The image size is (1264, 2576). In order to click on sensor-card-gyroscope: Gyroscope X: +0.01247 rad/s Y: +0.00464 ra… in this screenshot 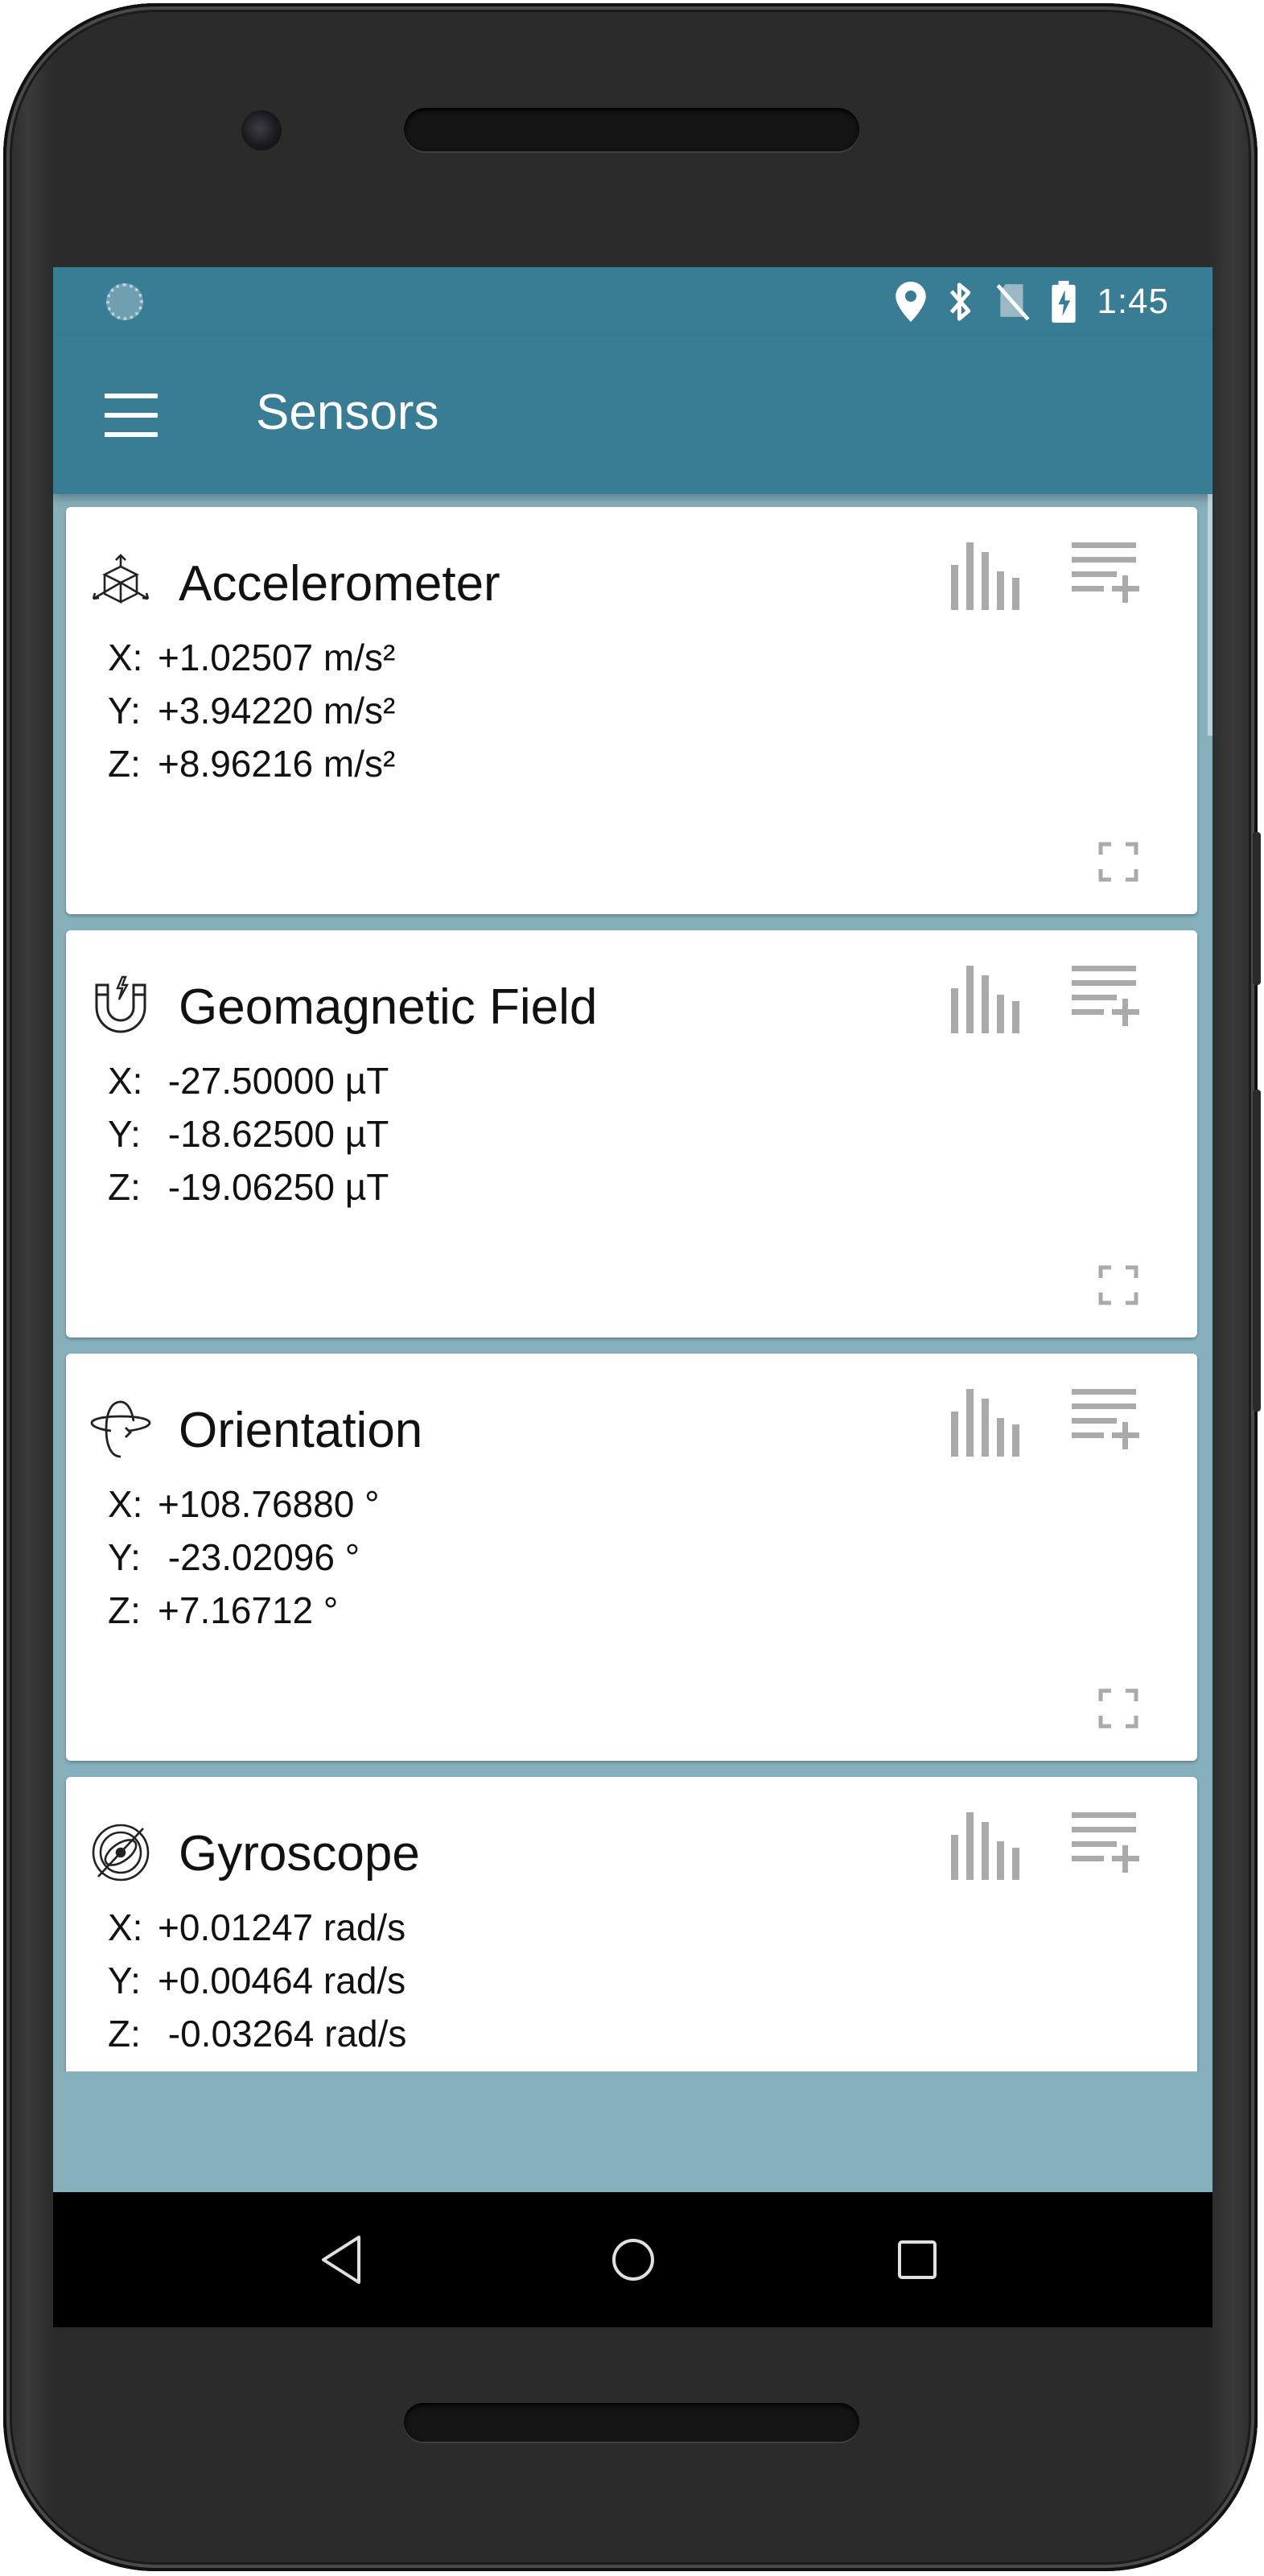, I will do `click(632, 1924)`.